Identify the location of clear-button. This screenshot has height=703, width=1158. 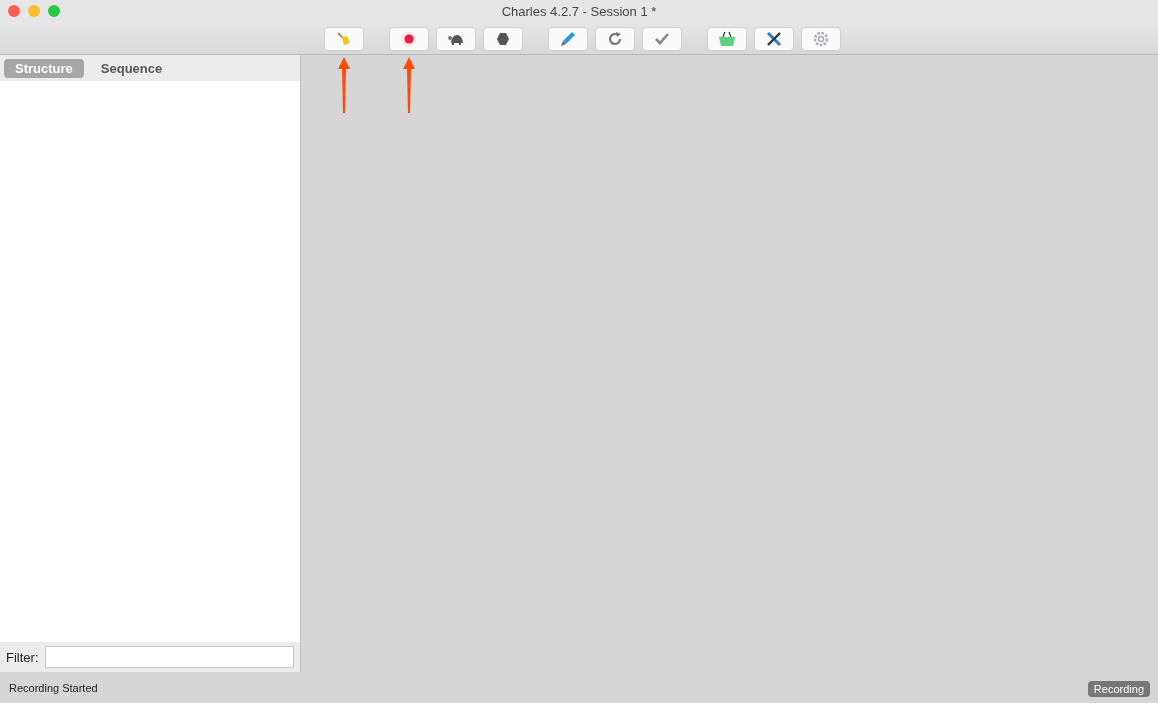
(343, 39).